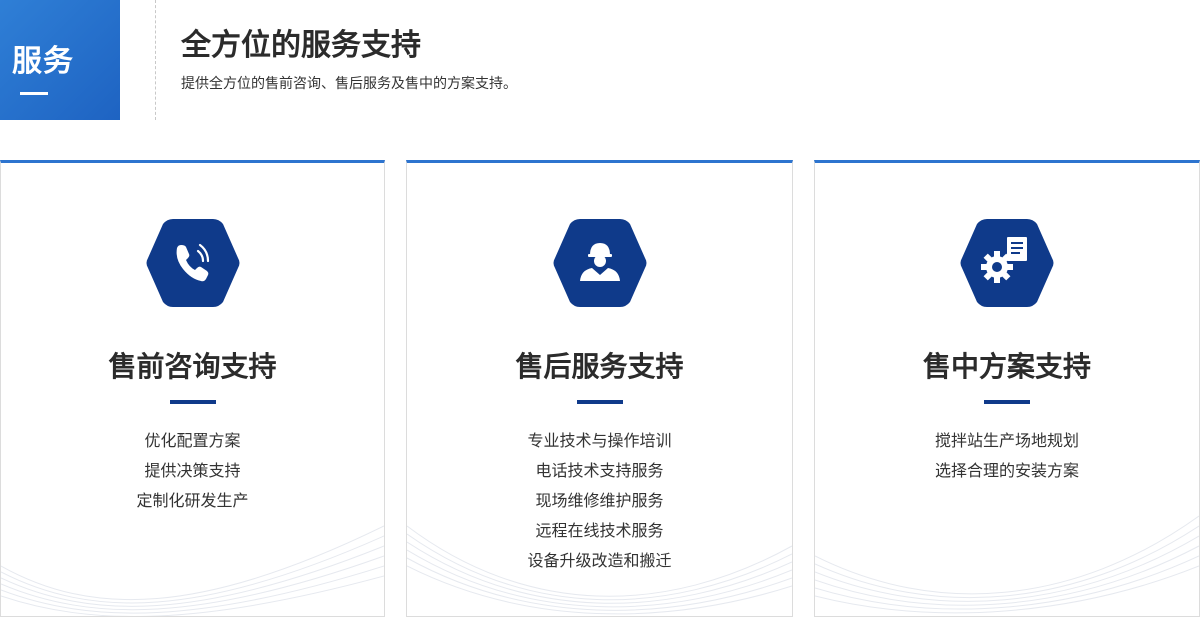 This screenshot has height=622, width=1200. I want to click on list-item: 现场维修维护服务, so click(599, 500).